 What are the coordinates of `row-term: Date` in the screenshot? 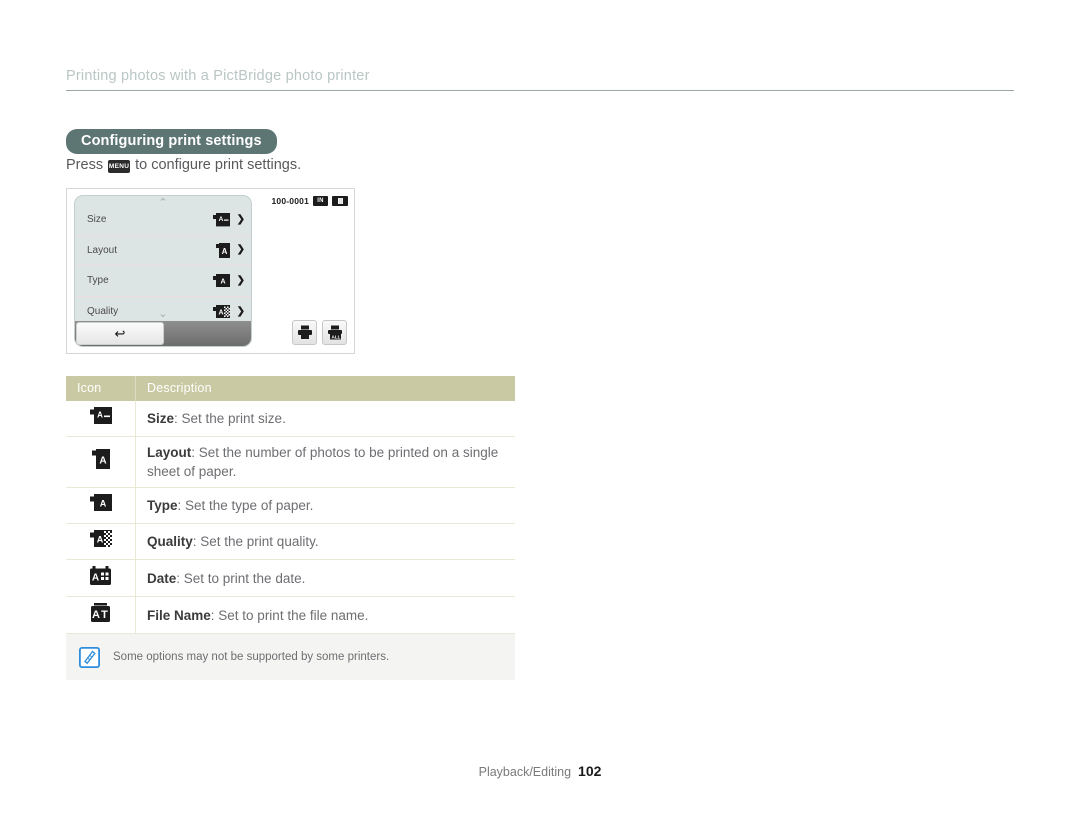 It's located at (162, 578).